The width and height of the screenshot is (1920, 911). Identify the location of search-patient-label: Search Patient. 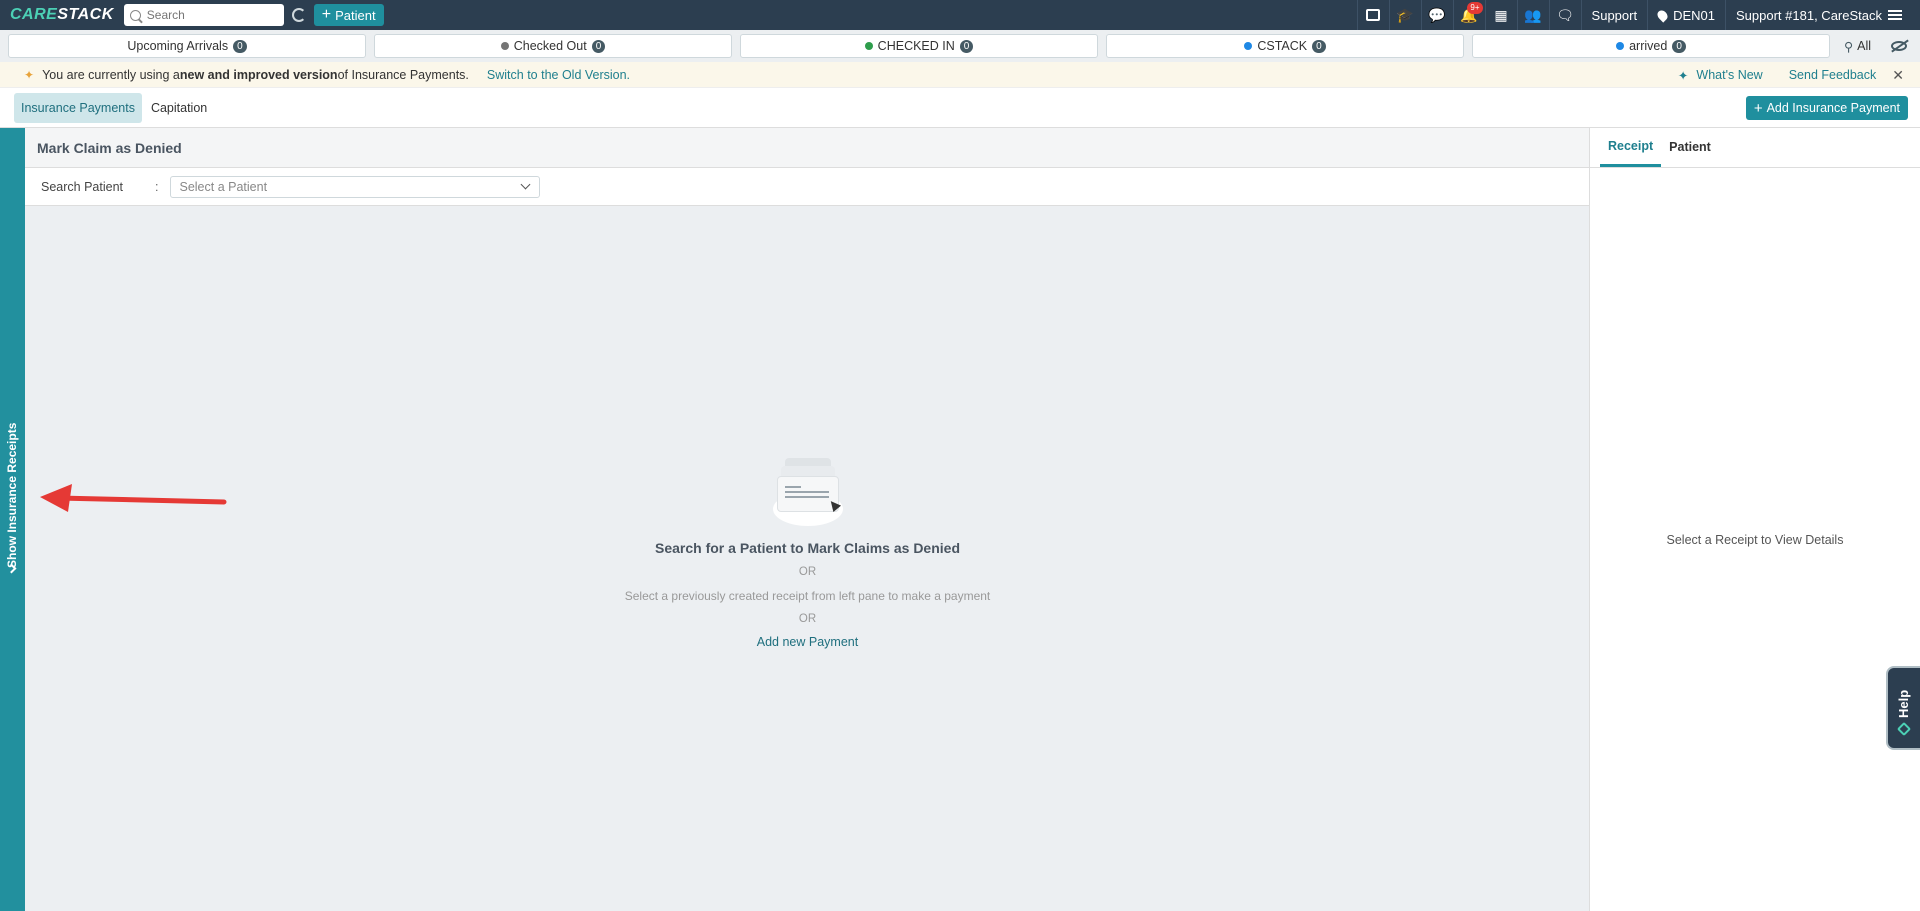
(82, 186).